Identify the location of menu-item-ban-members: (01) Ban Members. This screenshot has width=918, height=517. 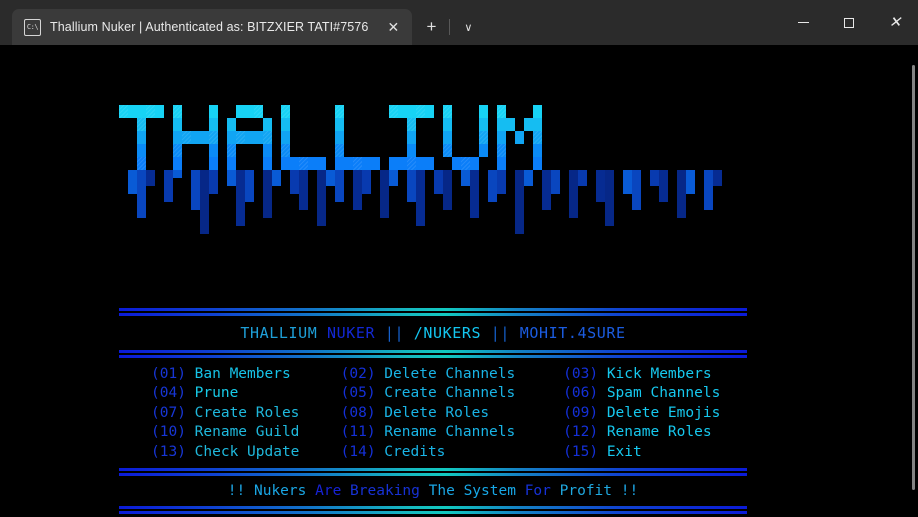
(246, 374).